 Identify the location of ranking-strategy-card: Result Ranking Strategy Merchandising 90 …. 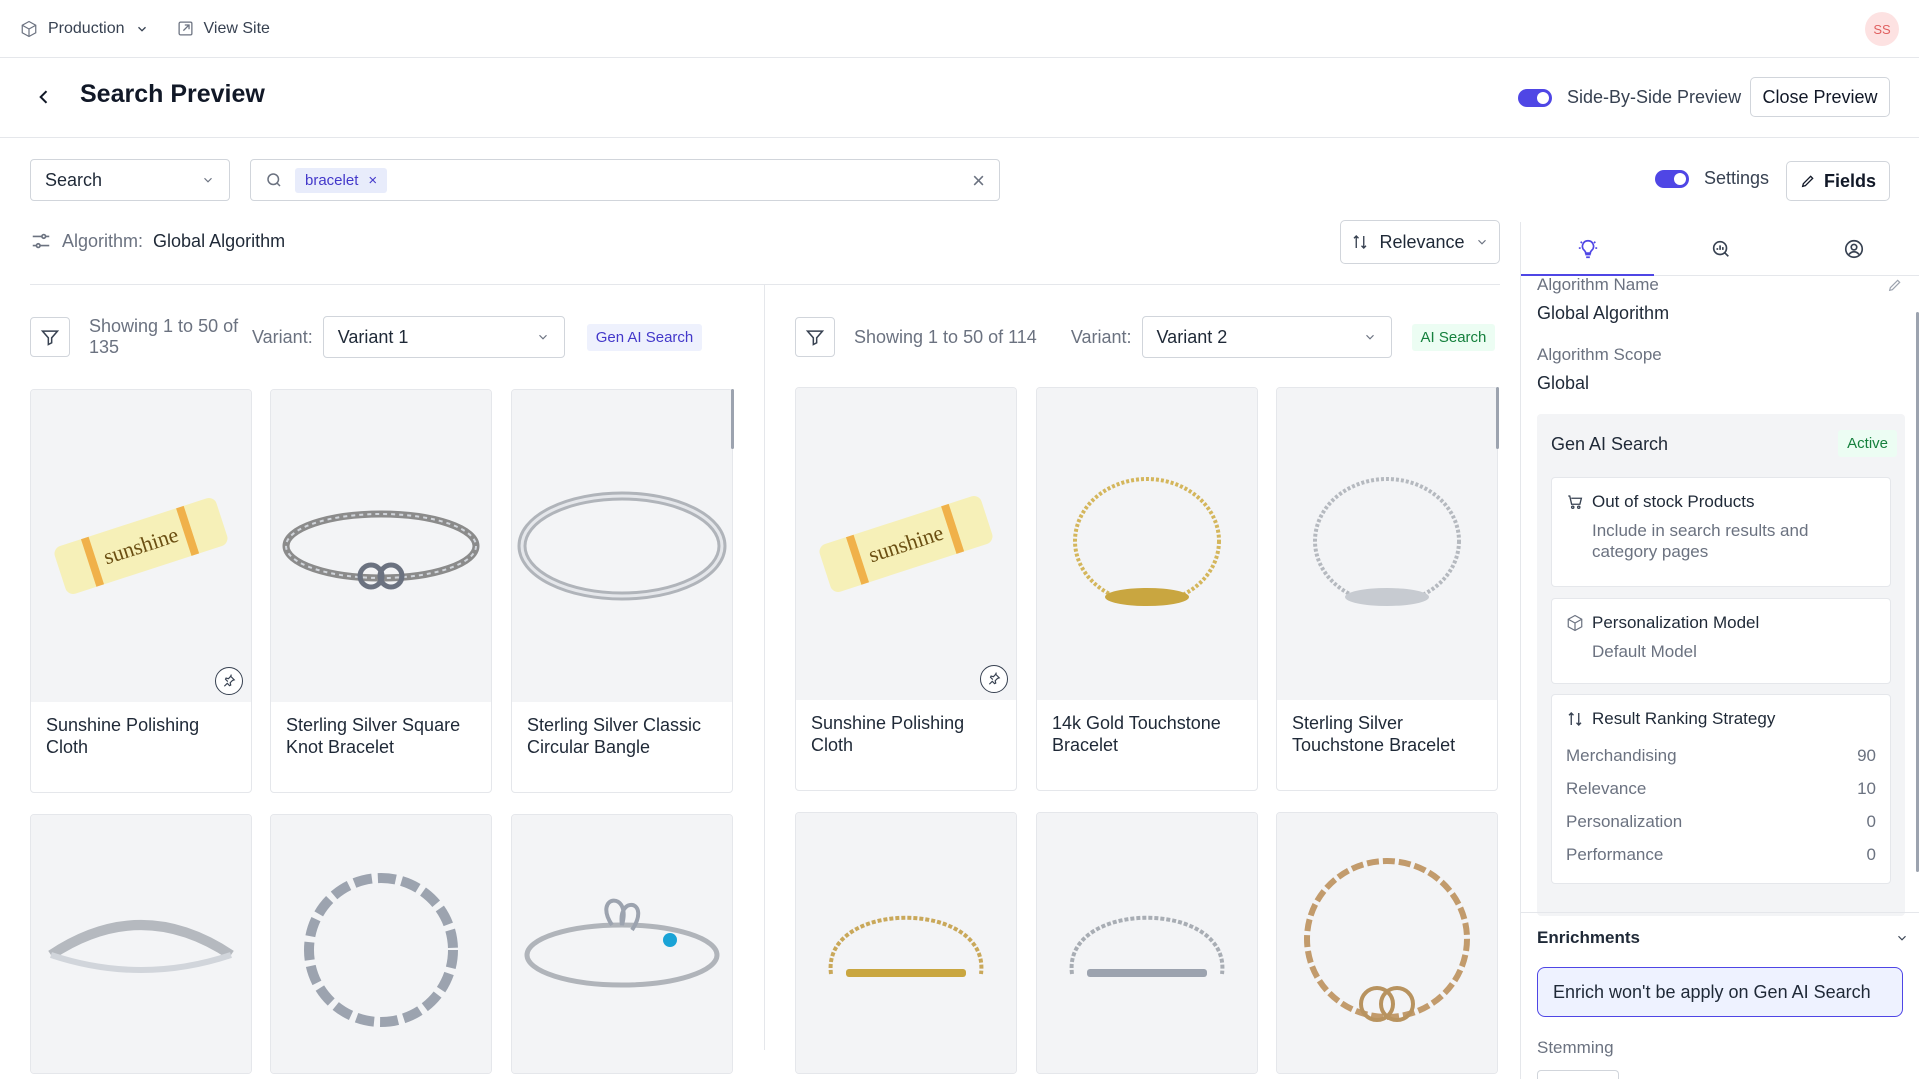
(1721, 789).